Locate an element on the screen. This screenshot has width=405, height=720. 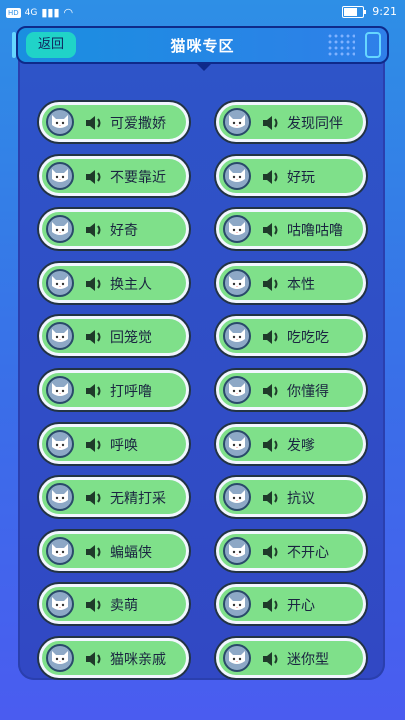
wifi-icon: ◠ is located at coordinates (68, 12).